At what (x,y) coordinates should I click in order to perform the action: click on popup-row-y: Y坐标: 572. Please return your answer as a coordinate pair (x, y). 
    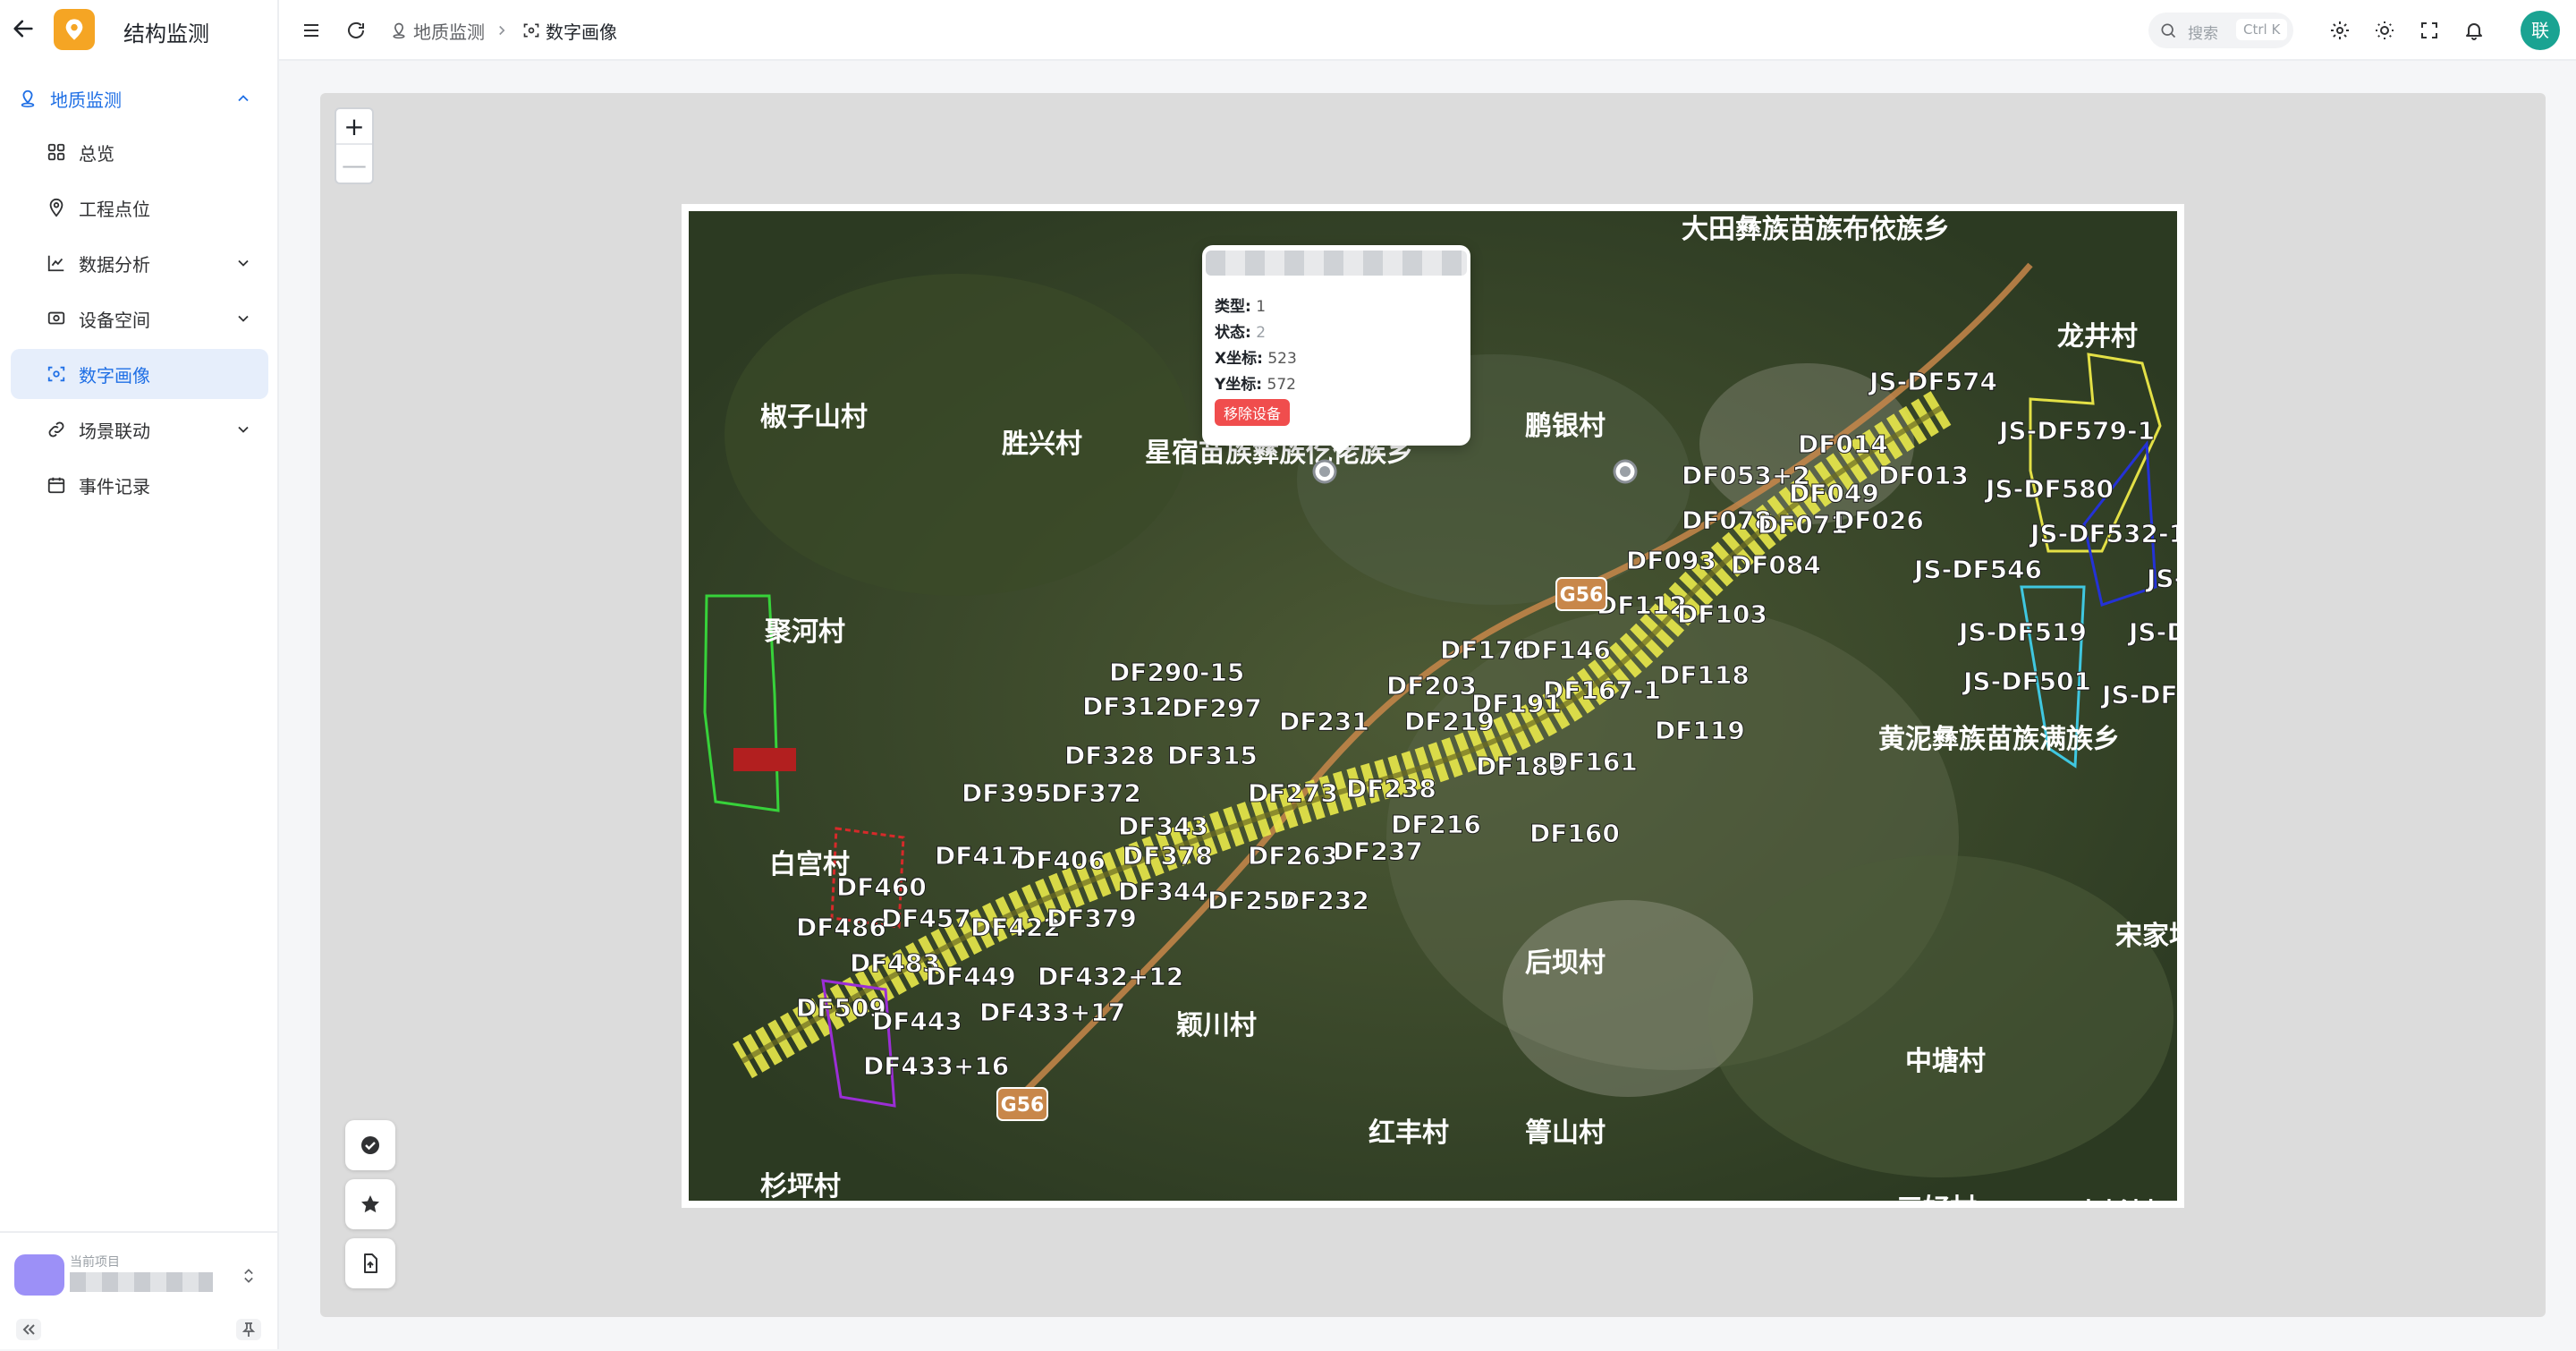
    Looking at the image, I should click on (1255, 383).